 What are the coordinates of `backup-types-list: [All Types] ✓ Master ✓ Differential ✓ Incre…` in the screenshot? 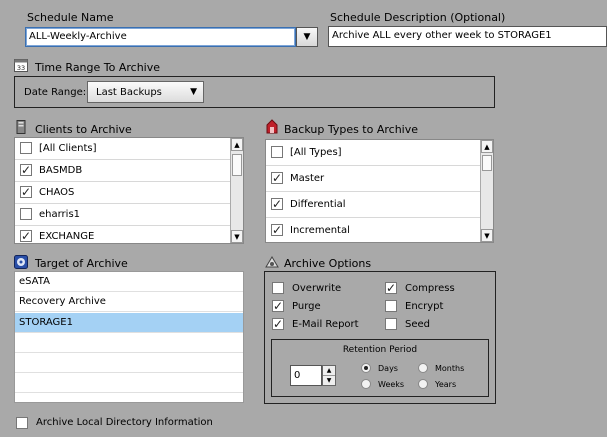 It's located at (379, 191).